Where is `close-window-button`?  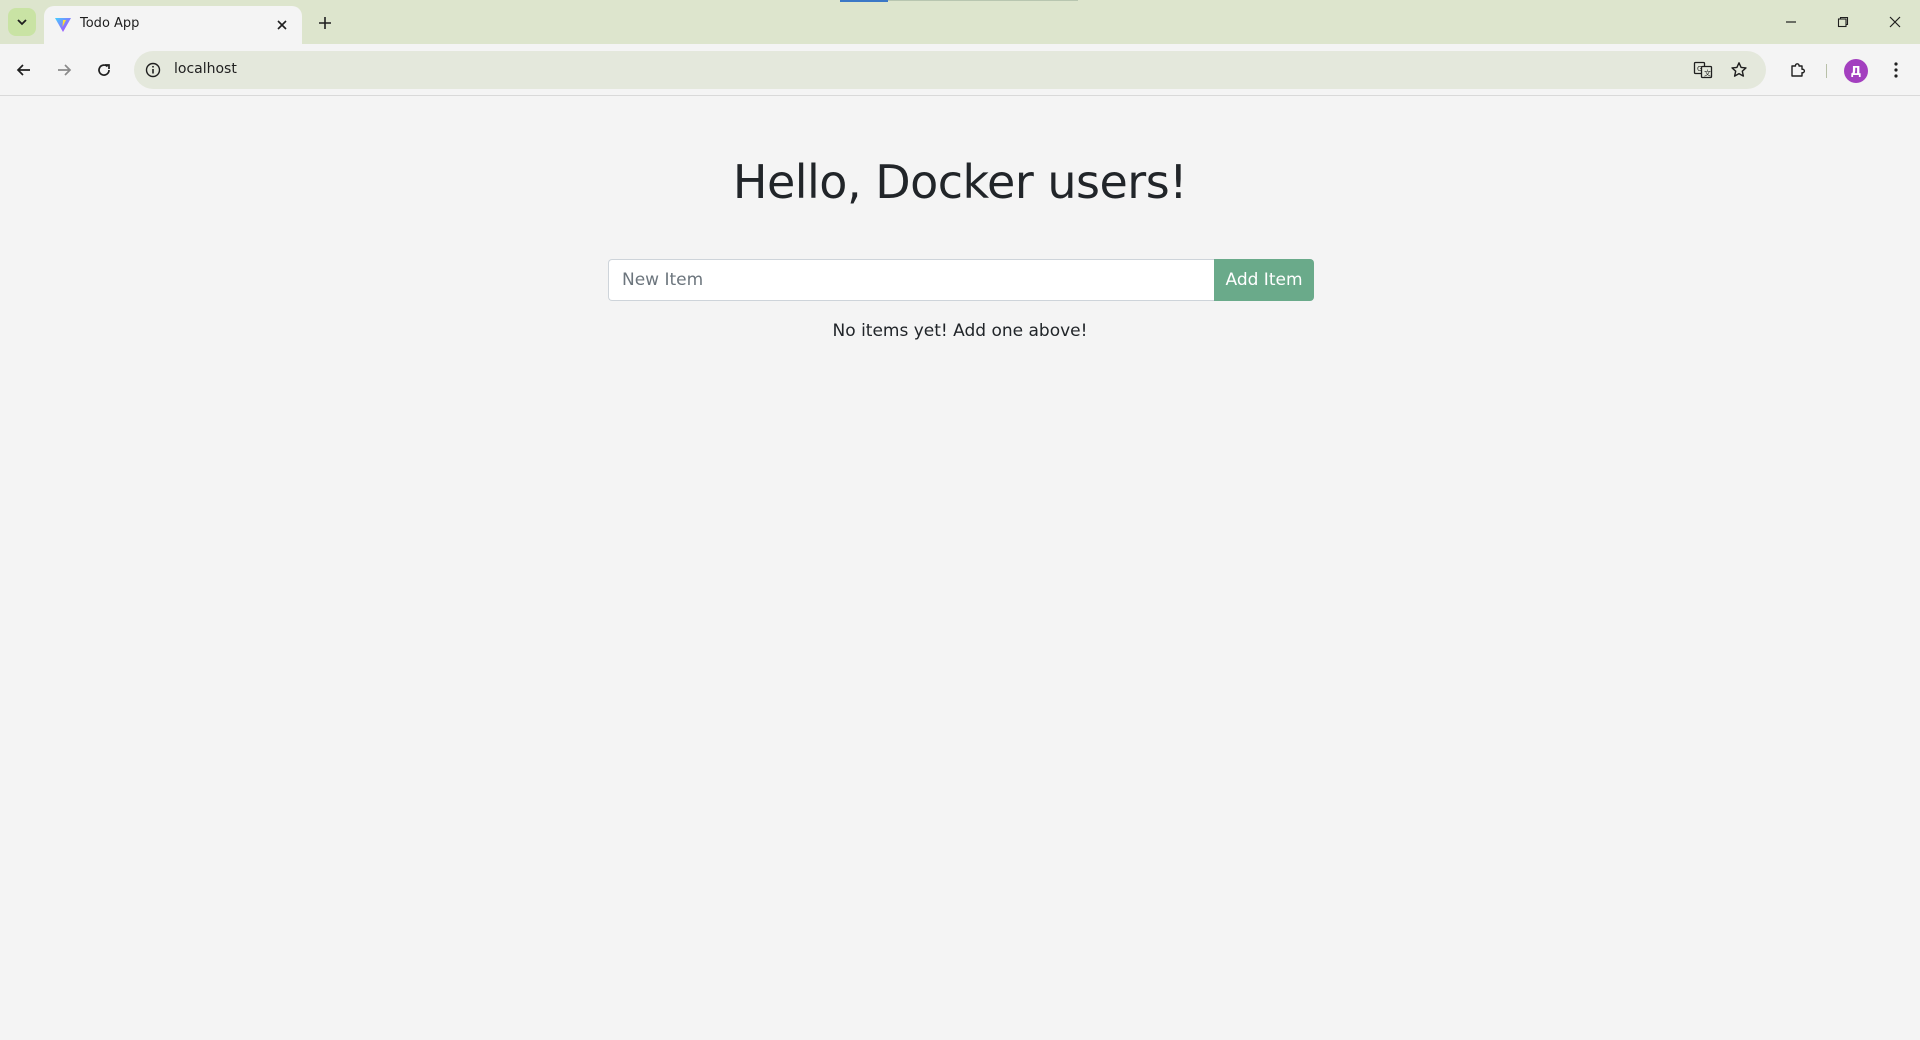 close-window-button is located at coordinates (1895, 22).